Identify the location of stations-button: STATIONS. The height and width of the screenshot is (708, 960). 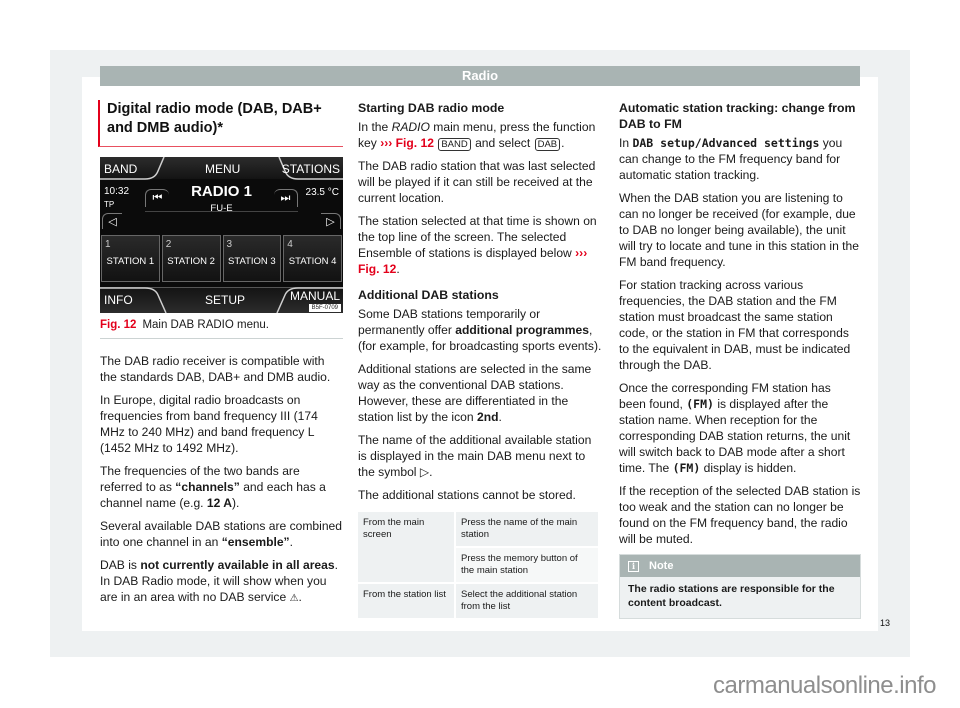
(311, 169).